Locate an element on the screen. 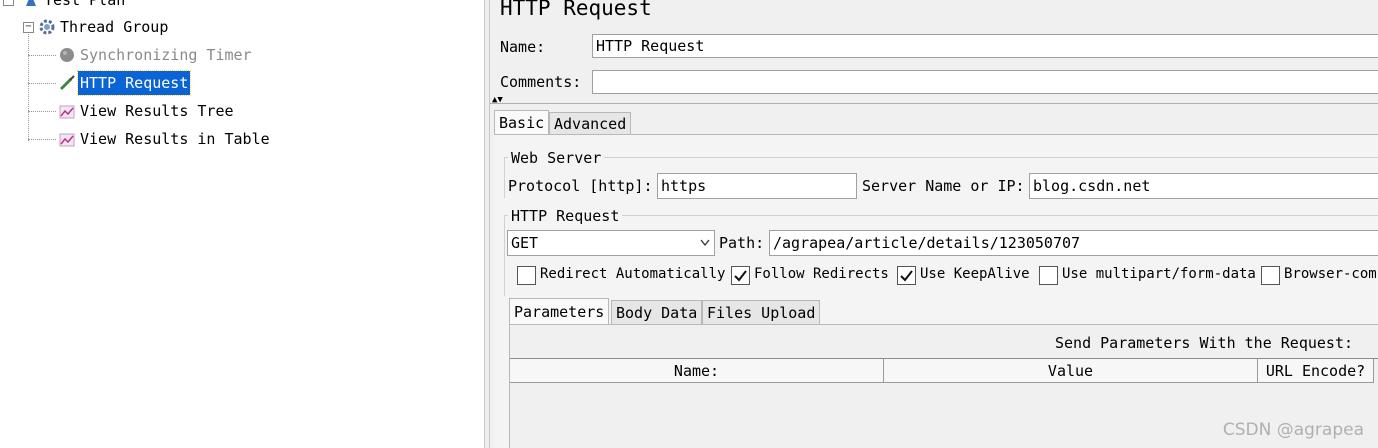 This screenshot has height=448, width=1378. panel-title: HTTP Request is located at coordinates (576, 10).